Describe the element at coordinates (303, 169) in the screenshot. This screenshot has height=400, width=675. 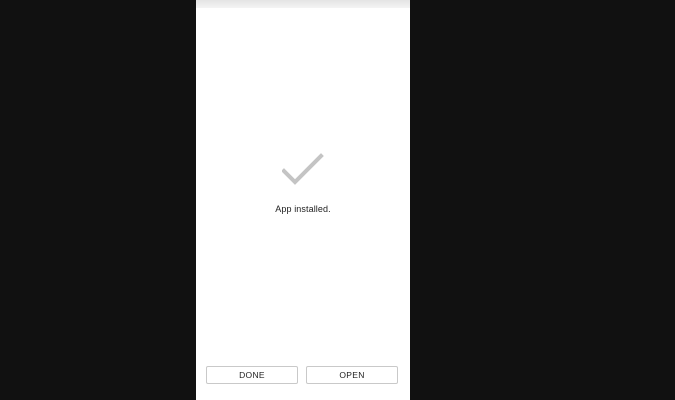
I see `checkmark-icon` at that location.